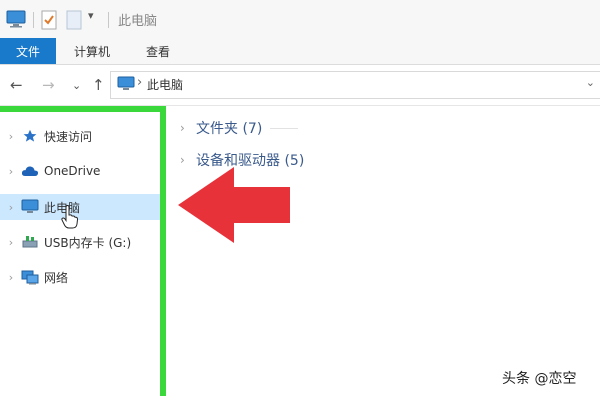 The width and height of the screenshot is (600, 400). Describe the element at coordinates (284, 128) in the screenshot. I see `group-divider` at that location.